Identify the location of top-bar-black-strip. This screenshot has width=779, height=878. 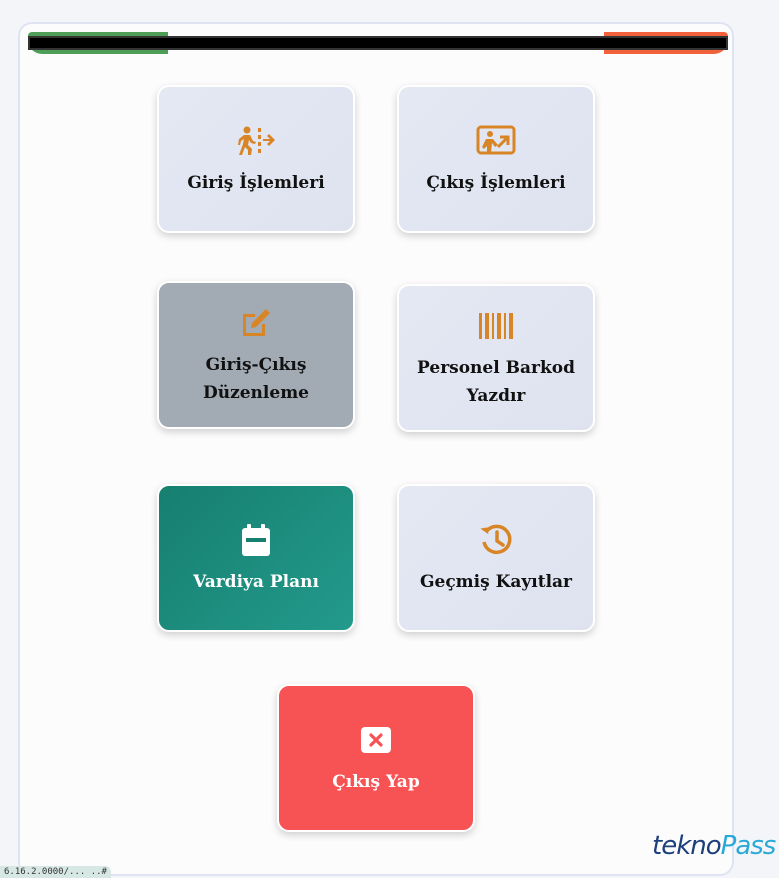
(378, 43).